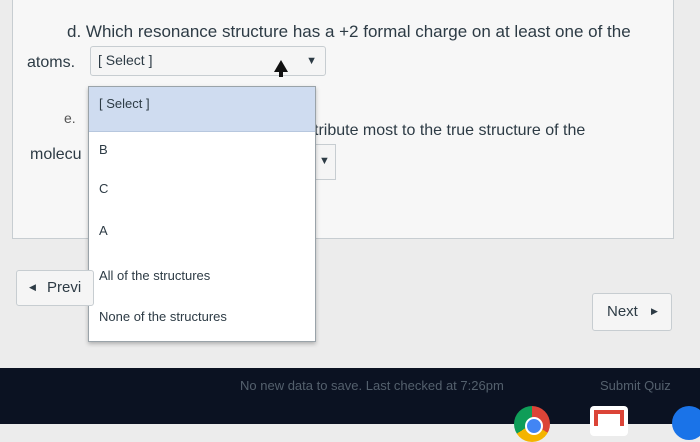 Image resolution: width=700 pixels, height=442 pixels. Describe the element at coordinates (635, 385) in the screenshot. I see `submit-quiz-button: Submit Quiz` at that location.